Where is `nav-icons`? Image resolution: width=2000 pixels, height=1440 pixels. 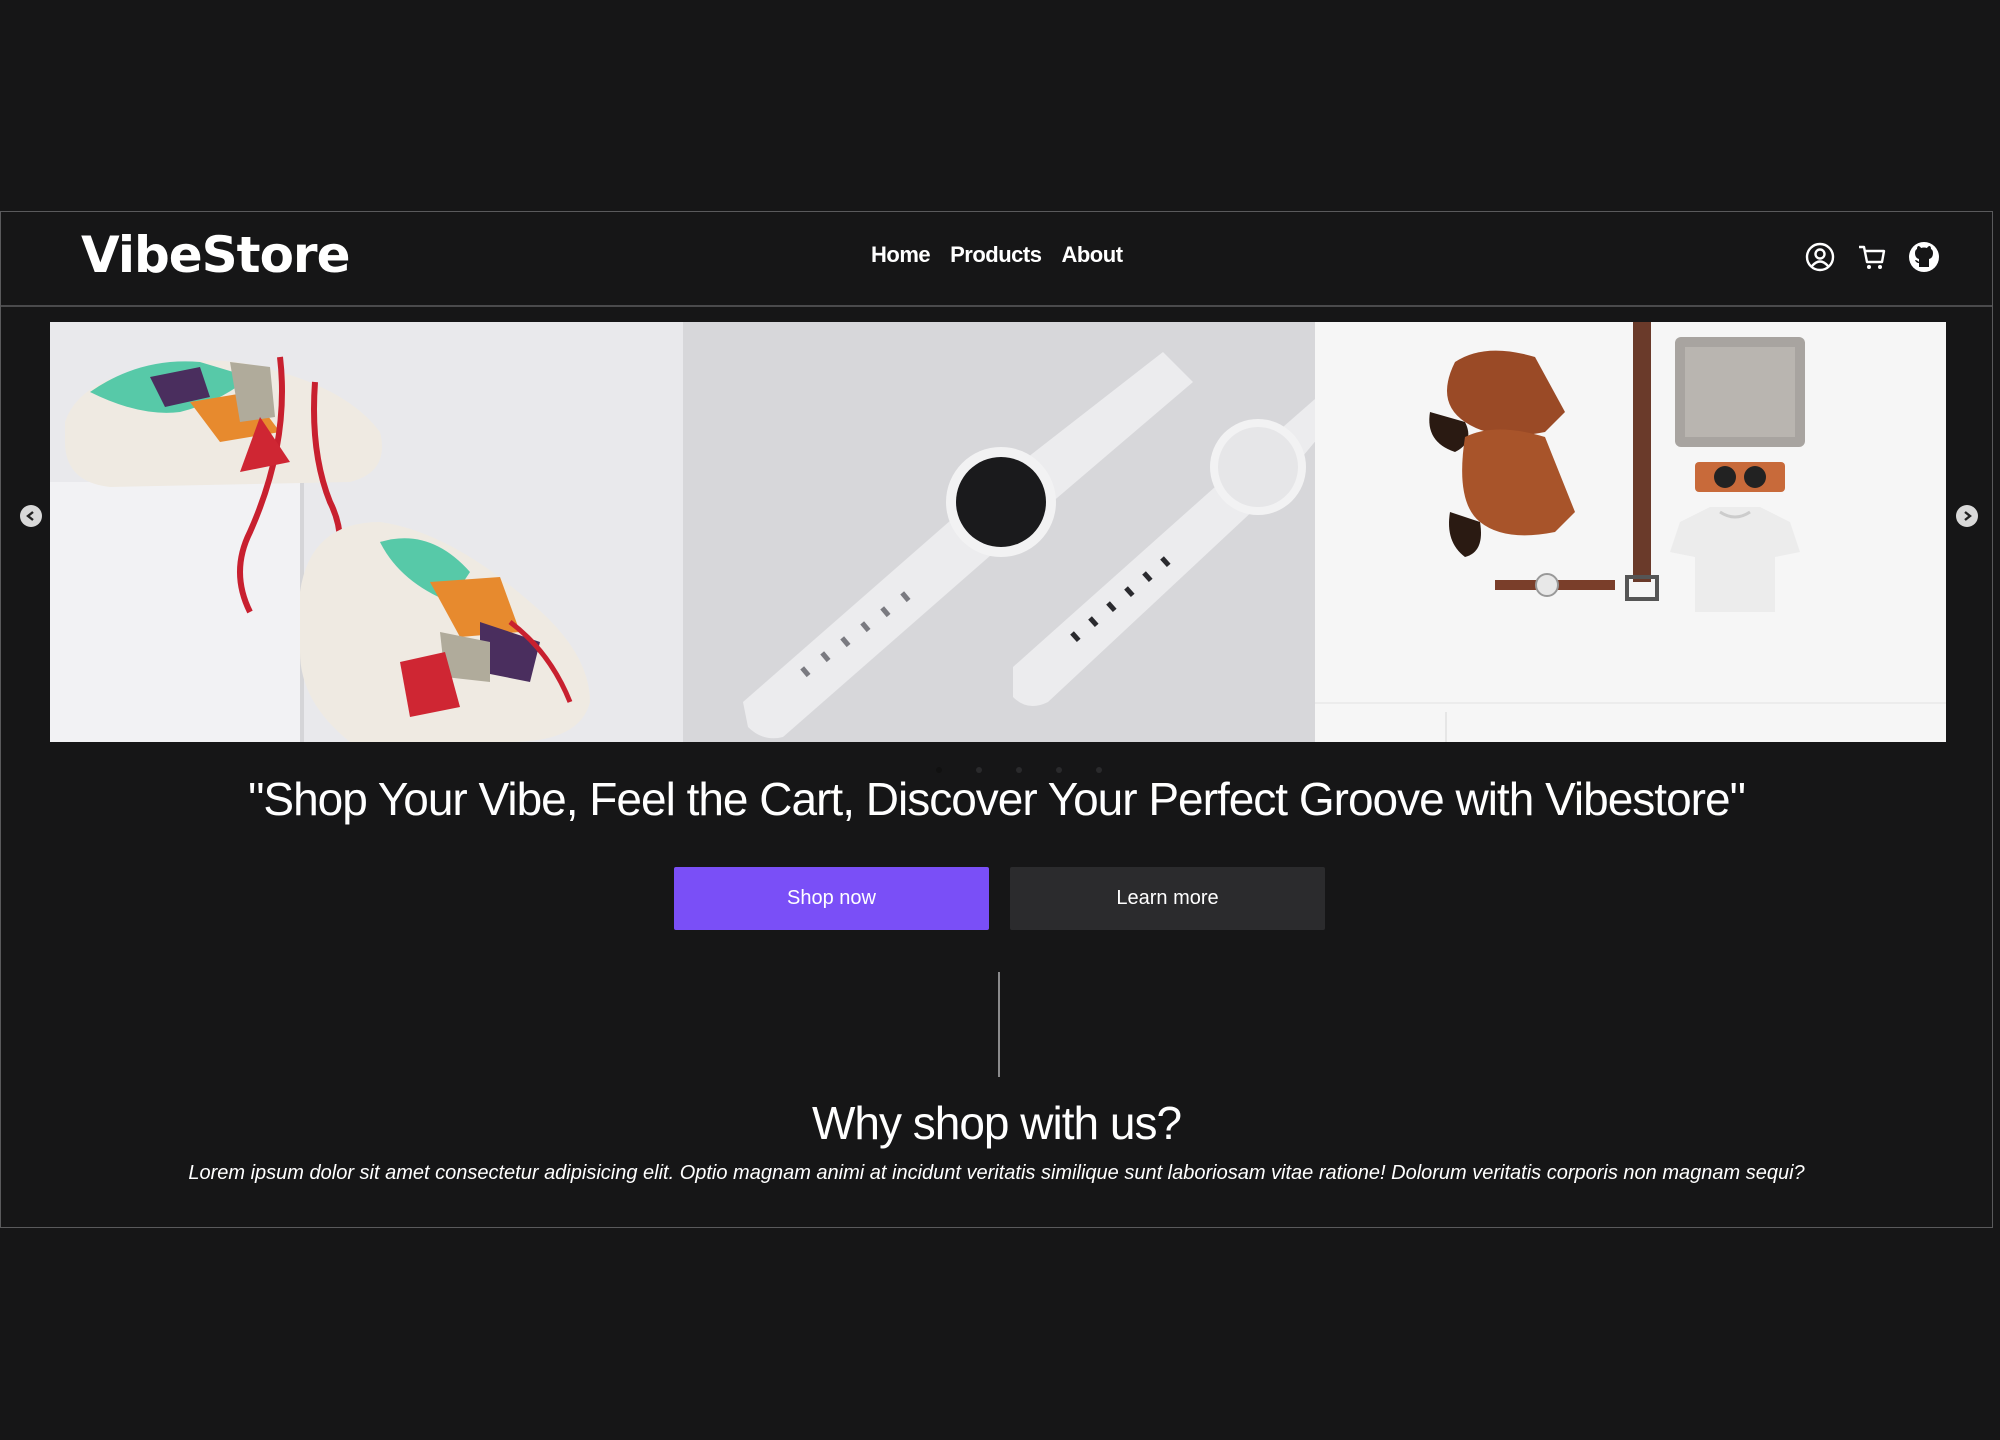 nav-icons is located at coordinates (1872, 257).